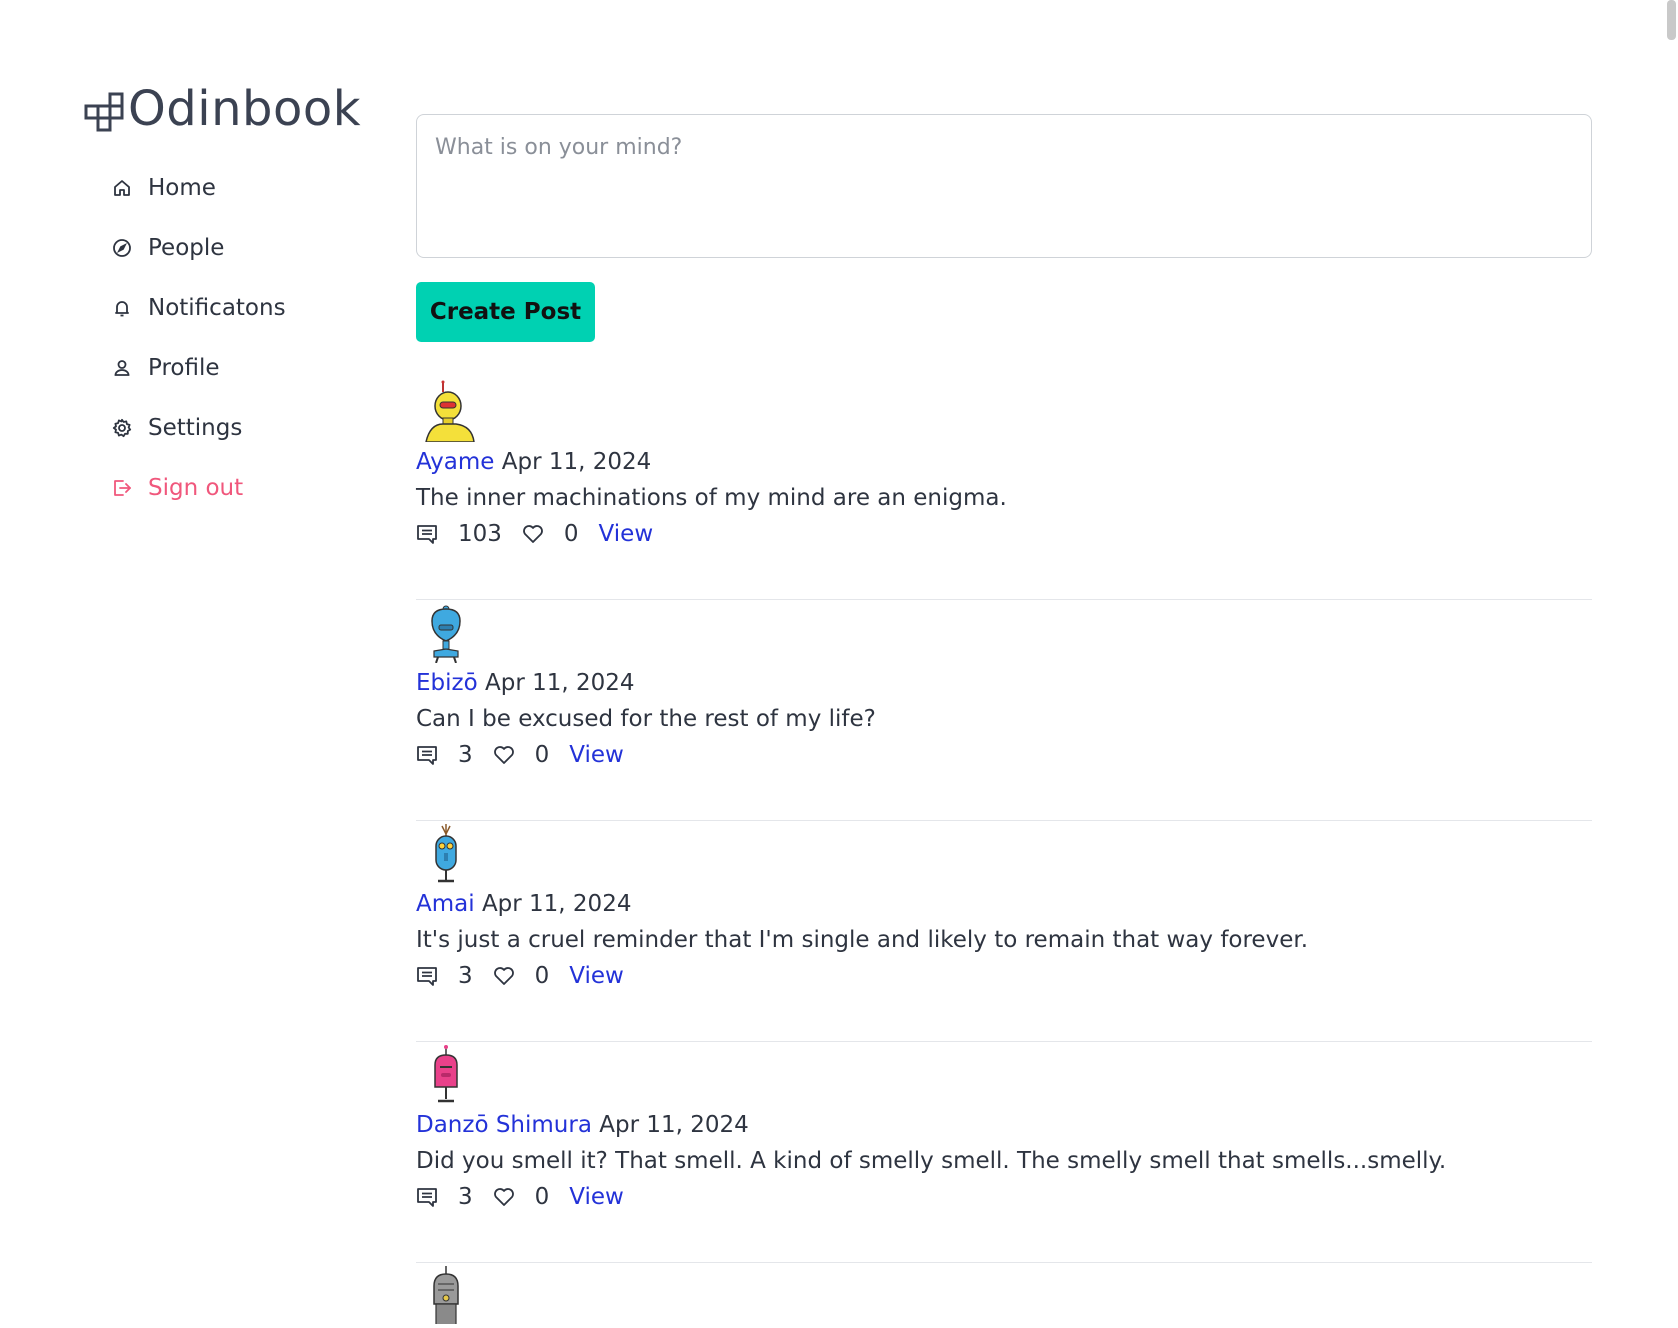  Describe the element at coordinates (504, 1125) in the screenshot. I see `post-author-link: Danzō Shimura` at that location.